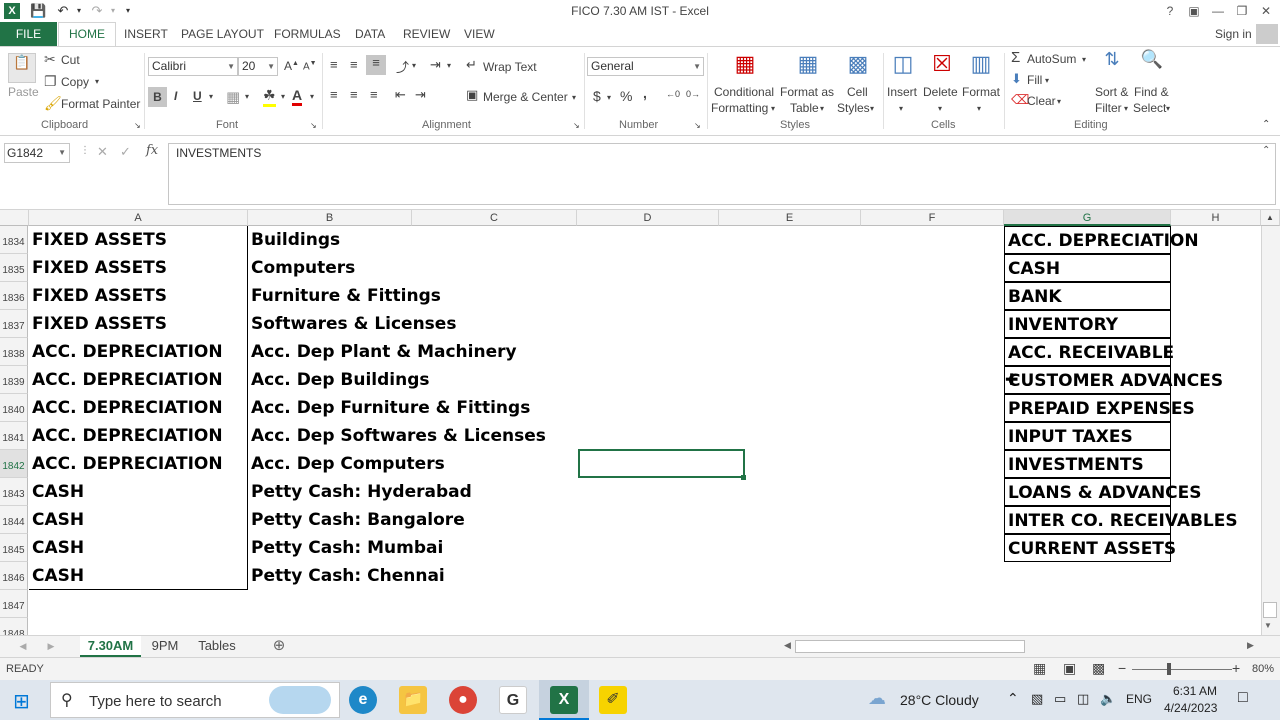 This screenshot has width=1280, height=720. What do you see at coordinates (1013, 698) in the screenshot?
I see `tray-chevron-icon: ⌃` at bounding box center [1013, 698].